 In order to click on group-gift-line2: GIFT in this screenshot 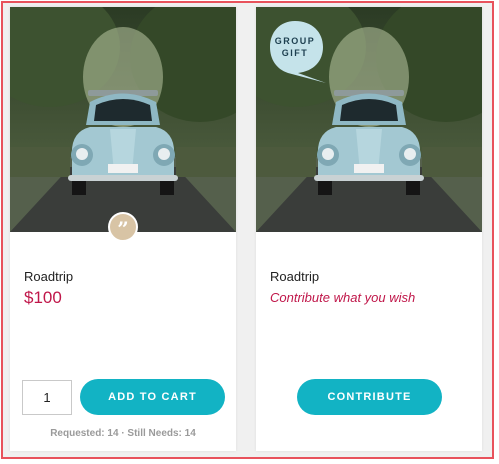, I will do `click(295, 53)`.